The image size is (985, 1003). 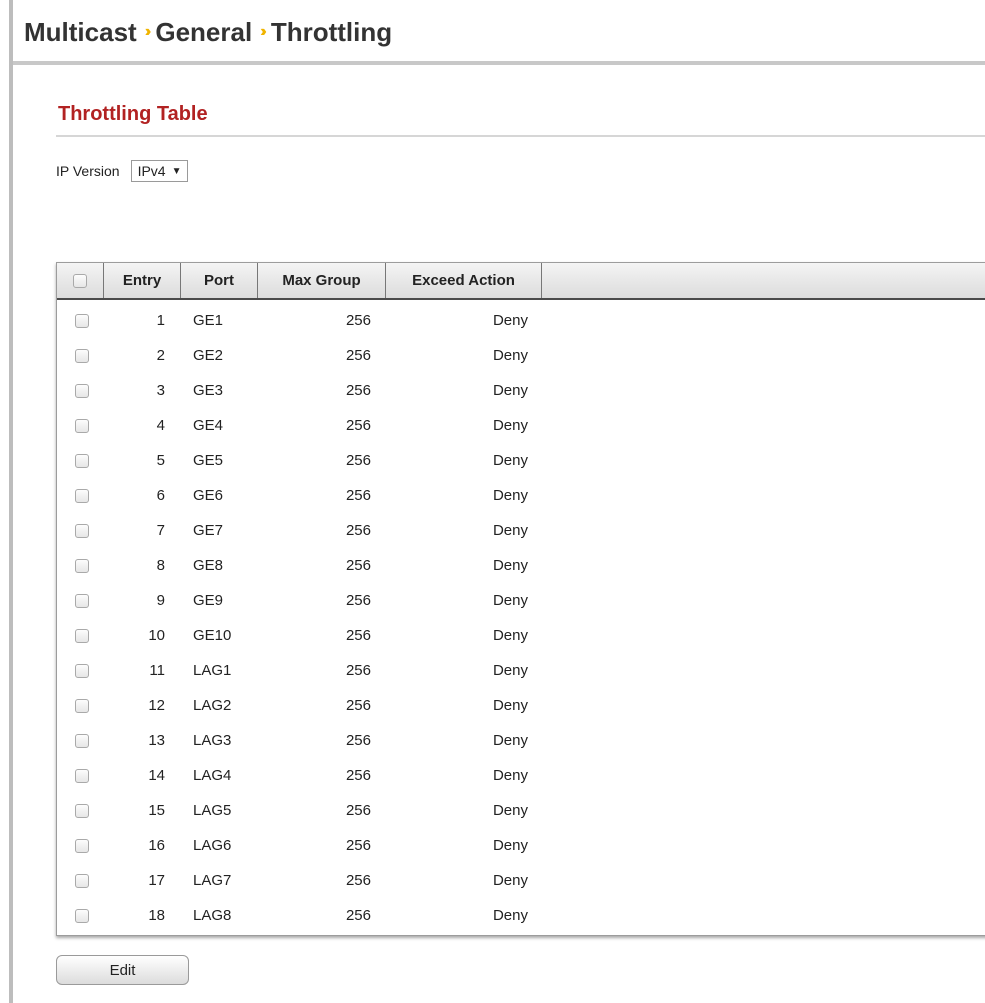 I want to click on table-row: 5 GE5 256 Deny, so click(x=521, y=460).